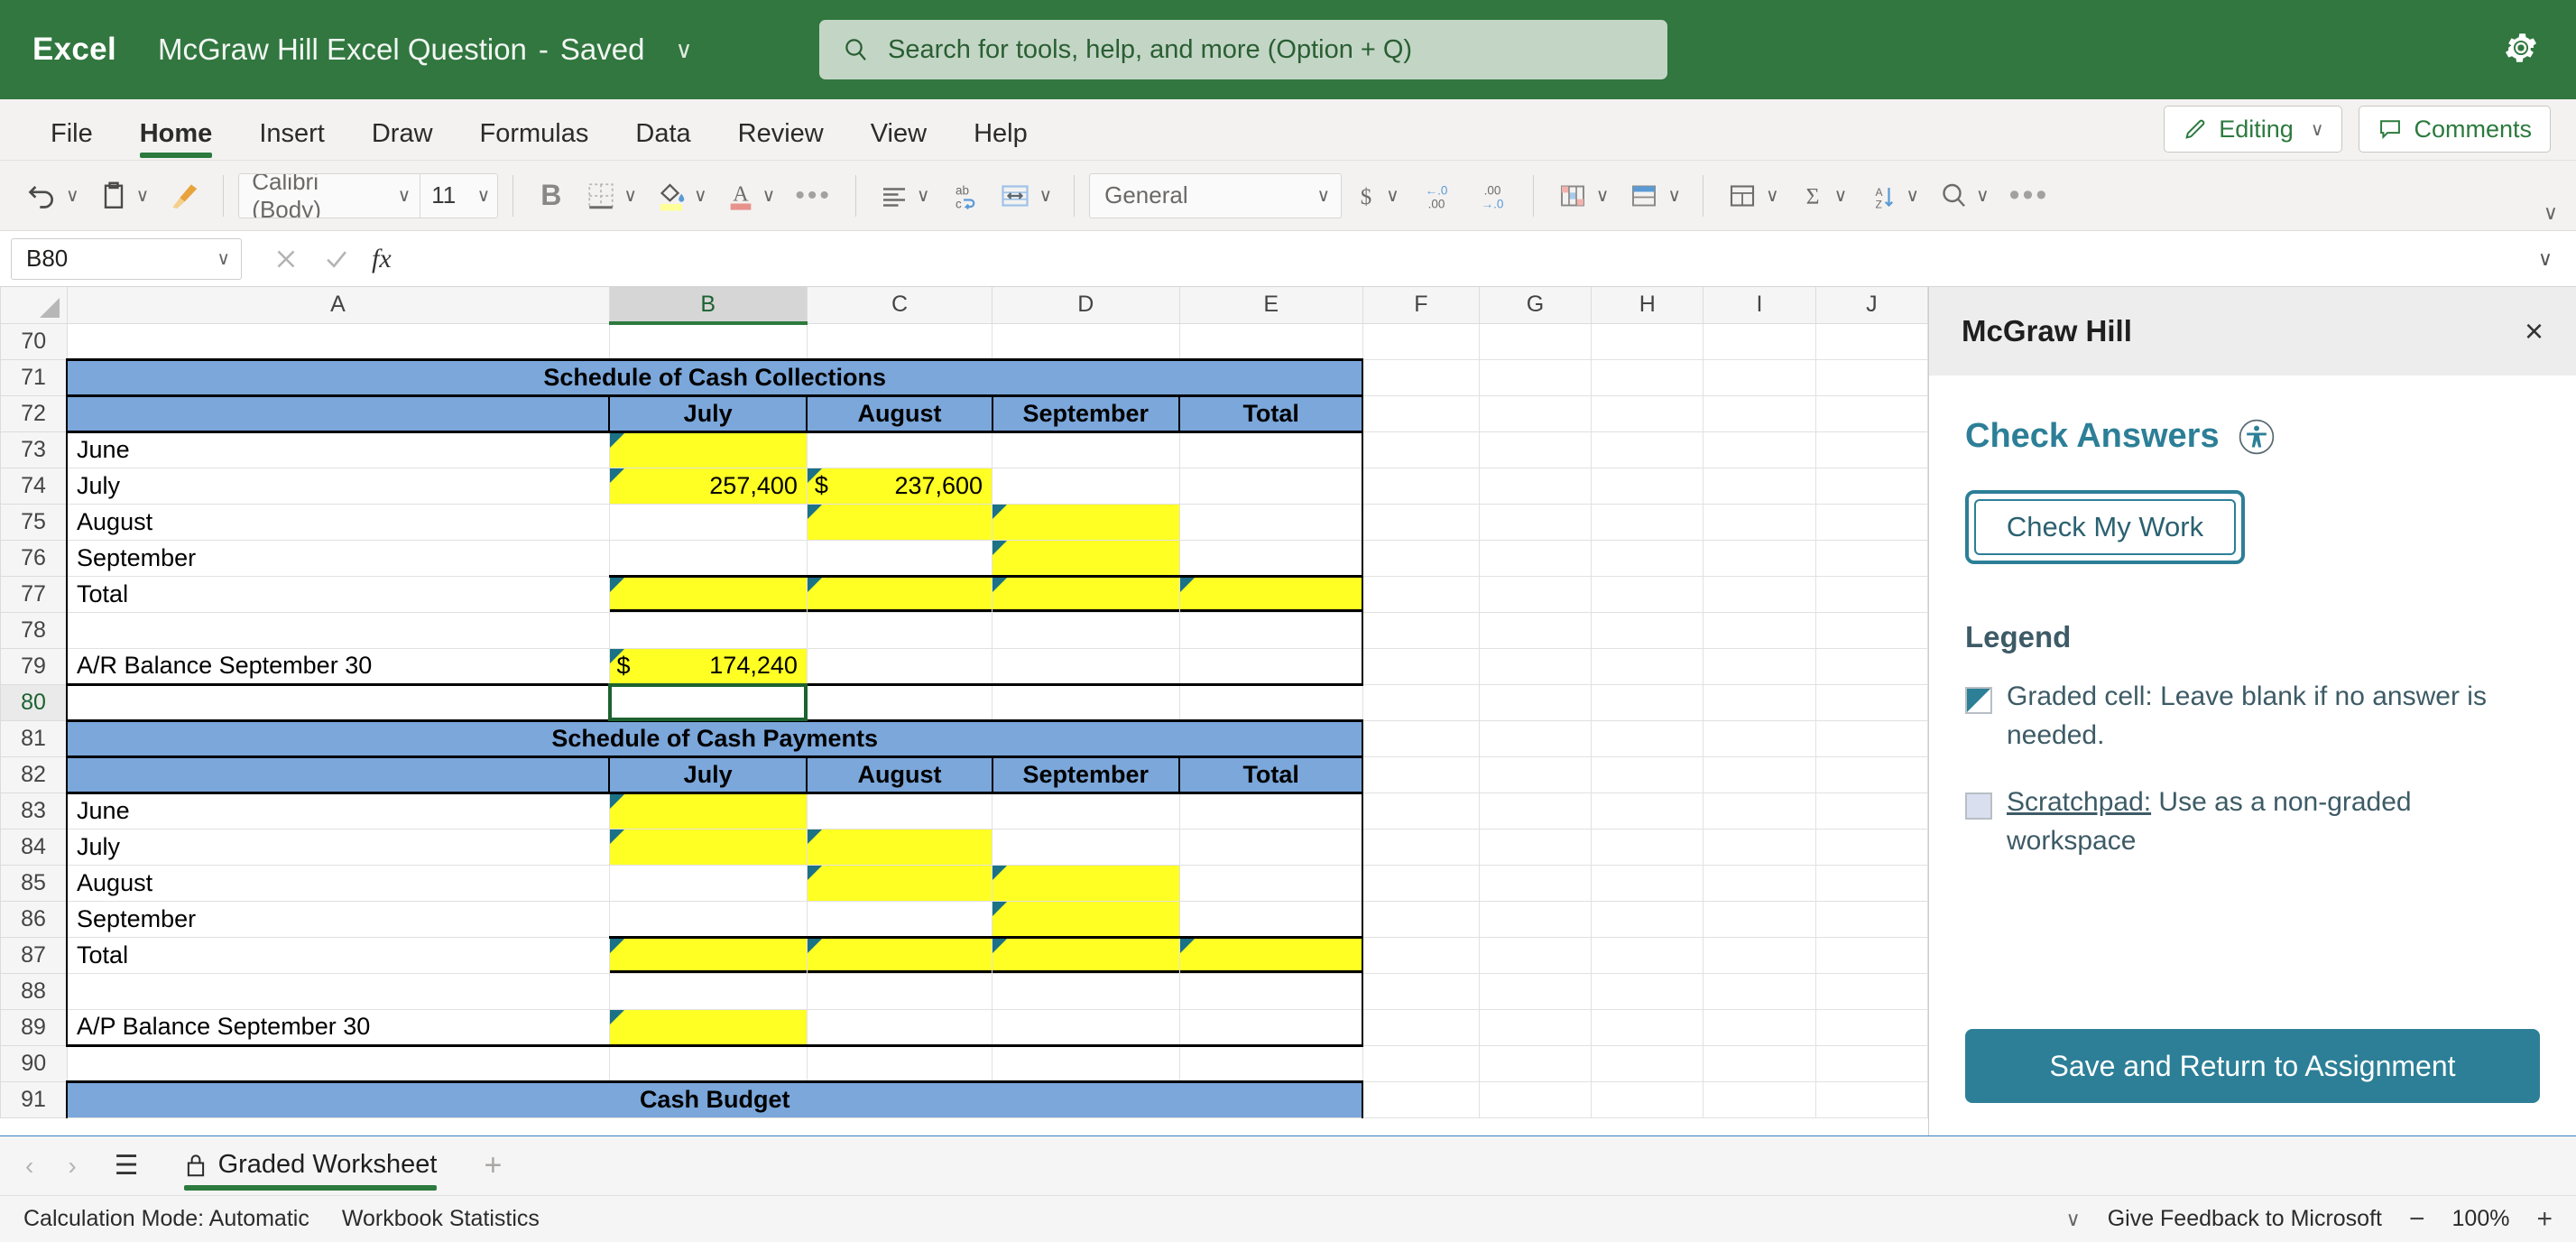  I want to click on font-name-select: Calibri (Body) ∨, so click(329, 196).